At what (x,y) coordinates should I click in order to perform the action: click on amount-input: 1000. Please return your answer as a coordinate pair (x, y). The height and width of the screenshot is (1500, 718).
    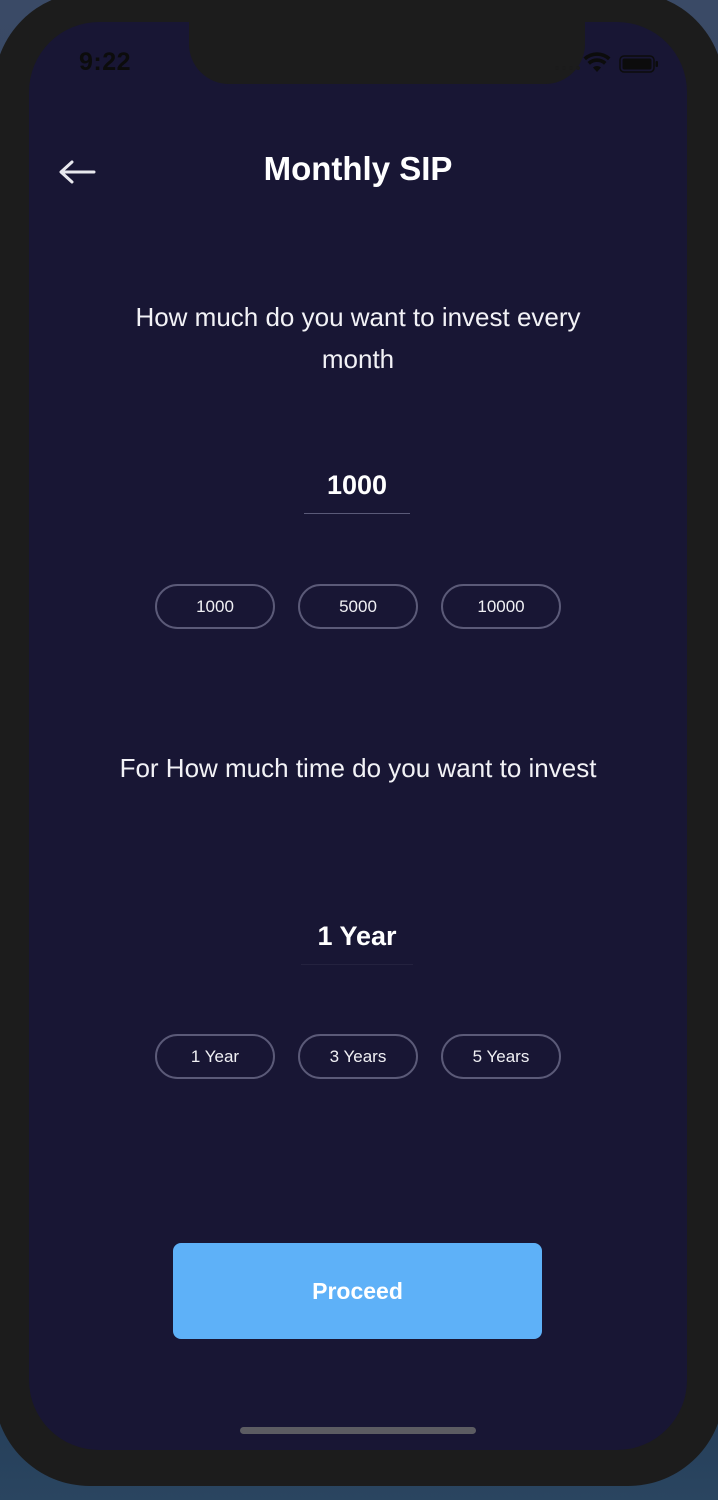
    Looking at the image, I should click on (357, 488).